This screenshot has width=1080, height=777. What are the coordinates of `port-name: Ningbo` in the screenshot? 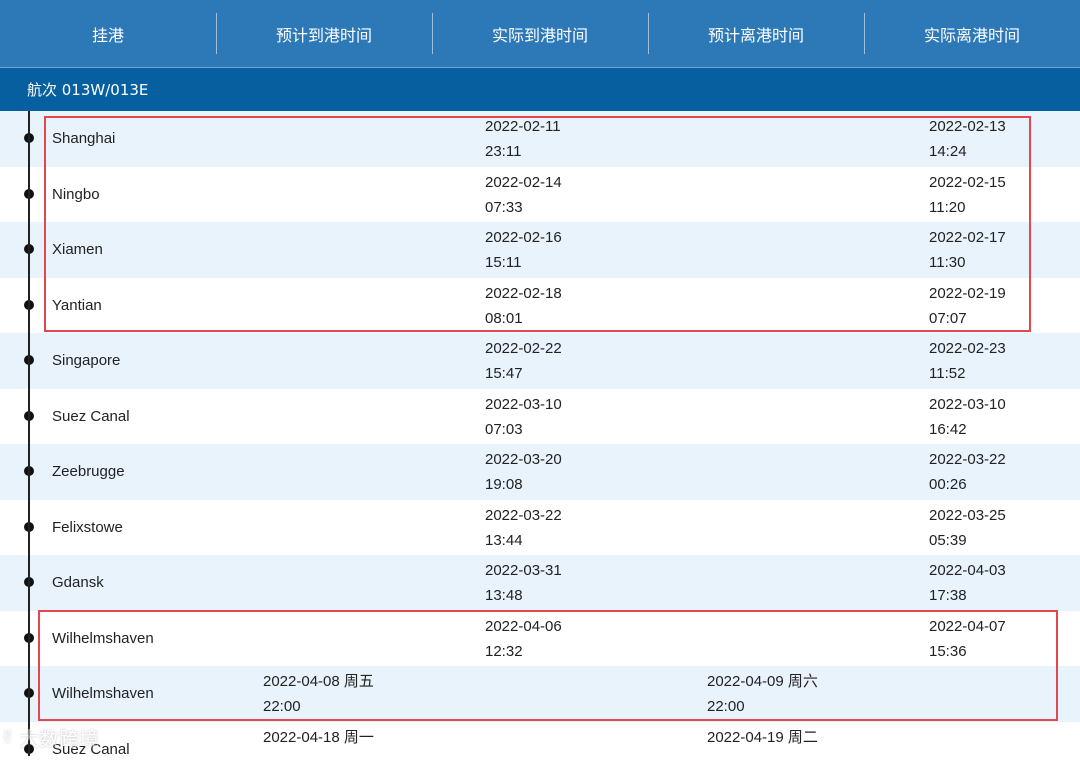 It's located at (76, 195).